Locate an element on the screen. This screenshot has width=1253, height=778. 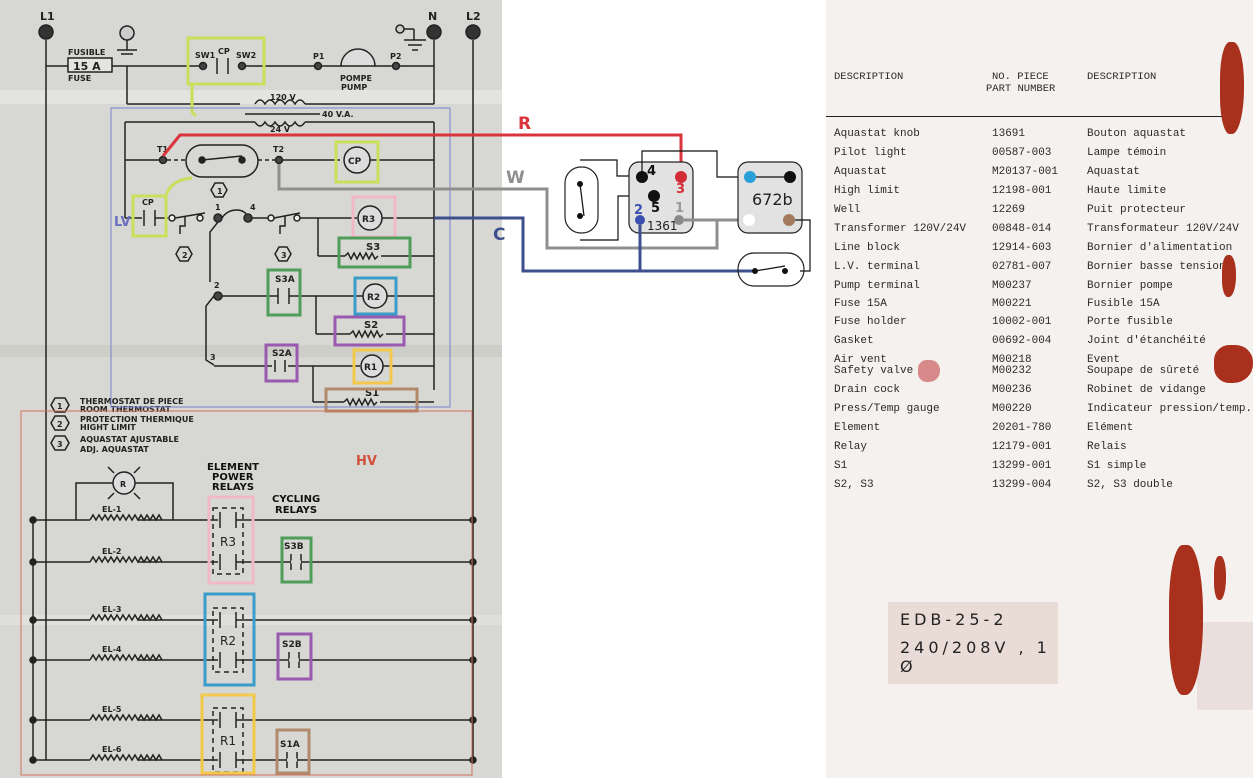
s3a-label: S3A is located at coordinates (285, 280).